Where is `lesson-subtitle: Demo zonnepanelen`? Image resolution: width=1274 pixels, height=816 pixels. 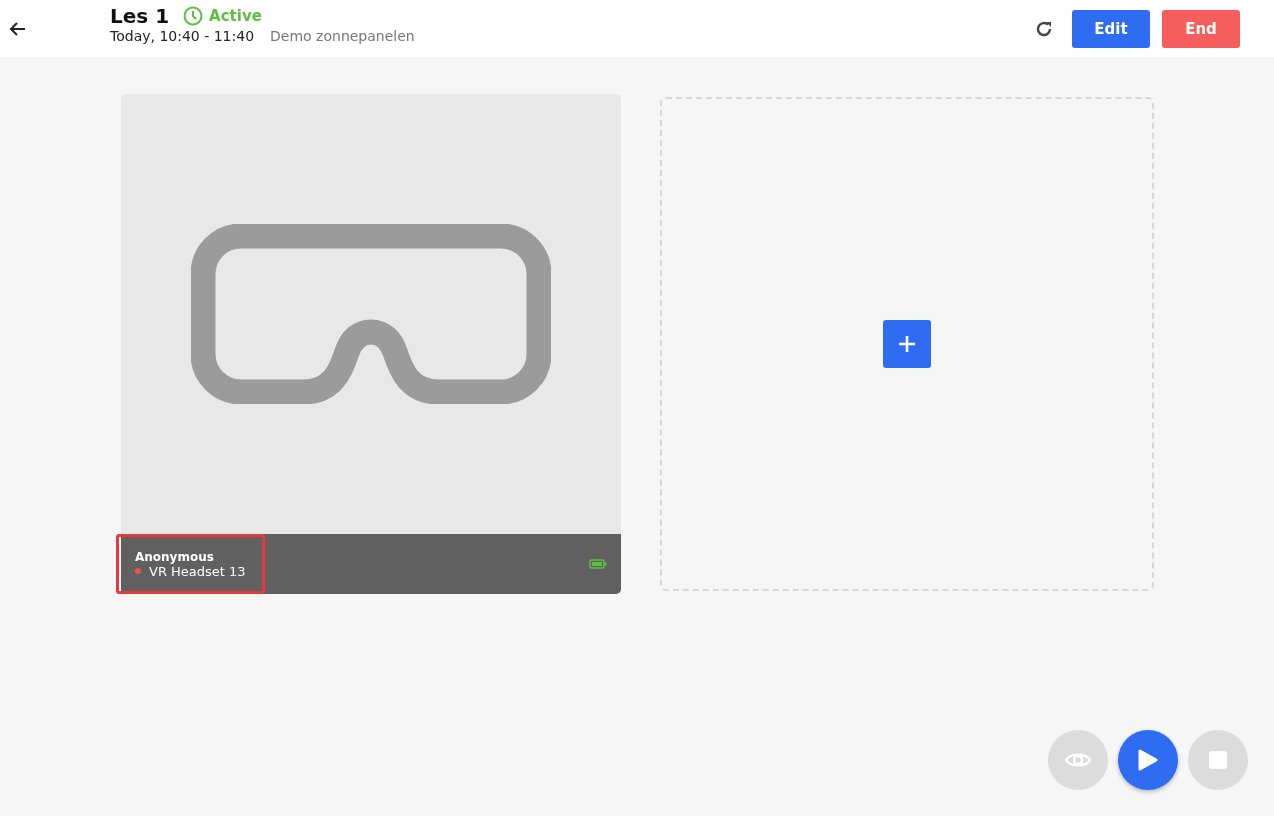 lesson-subtitle: Demo zonnepanelen is located at coordinates (342, 35).